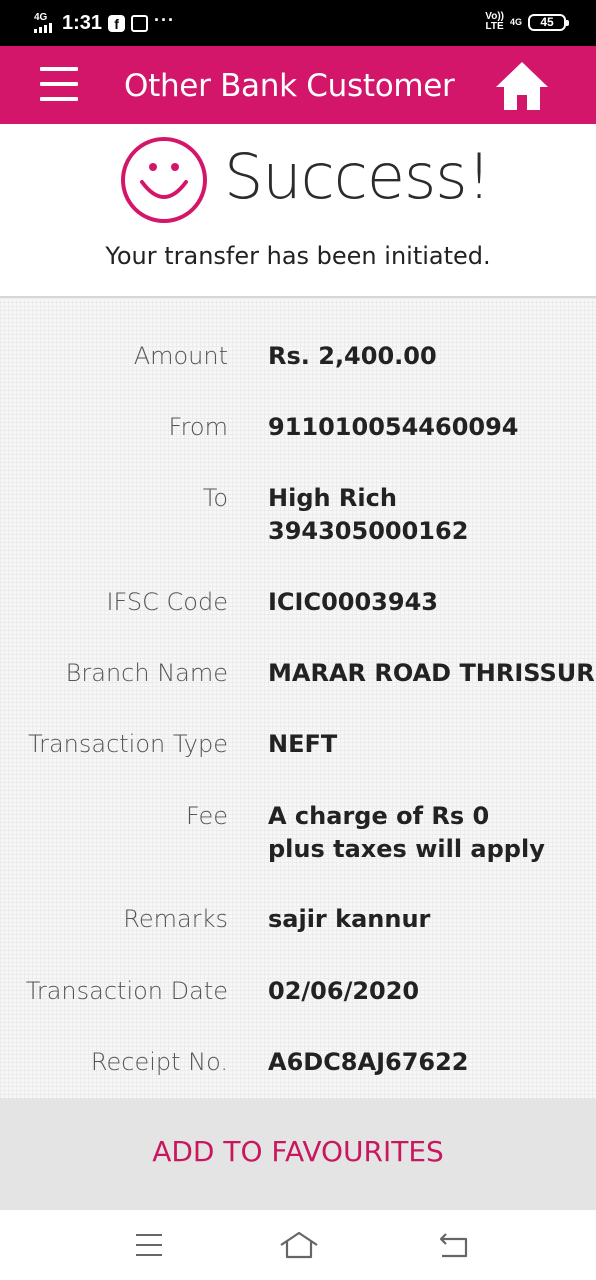  Describe the element at coordinates (527, 22) in the screenshot. I see `status-right: Vo)) LTE 4G 45` at that location.